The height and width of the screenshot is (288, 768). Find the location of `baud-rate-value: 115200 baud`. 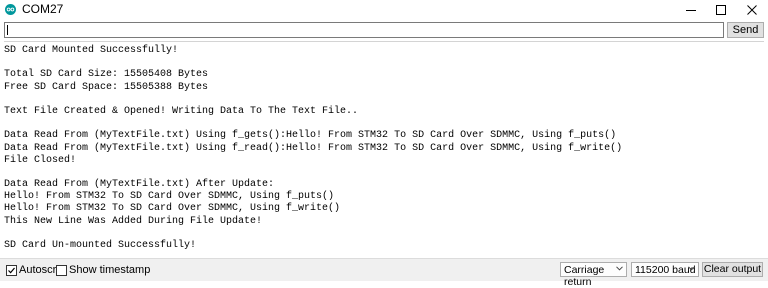

baud-rate-value: 115200 baud is located at coordinates (665, 270).